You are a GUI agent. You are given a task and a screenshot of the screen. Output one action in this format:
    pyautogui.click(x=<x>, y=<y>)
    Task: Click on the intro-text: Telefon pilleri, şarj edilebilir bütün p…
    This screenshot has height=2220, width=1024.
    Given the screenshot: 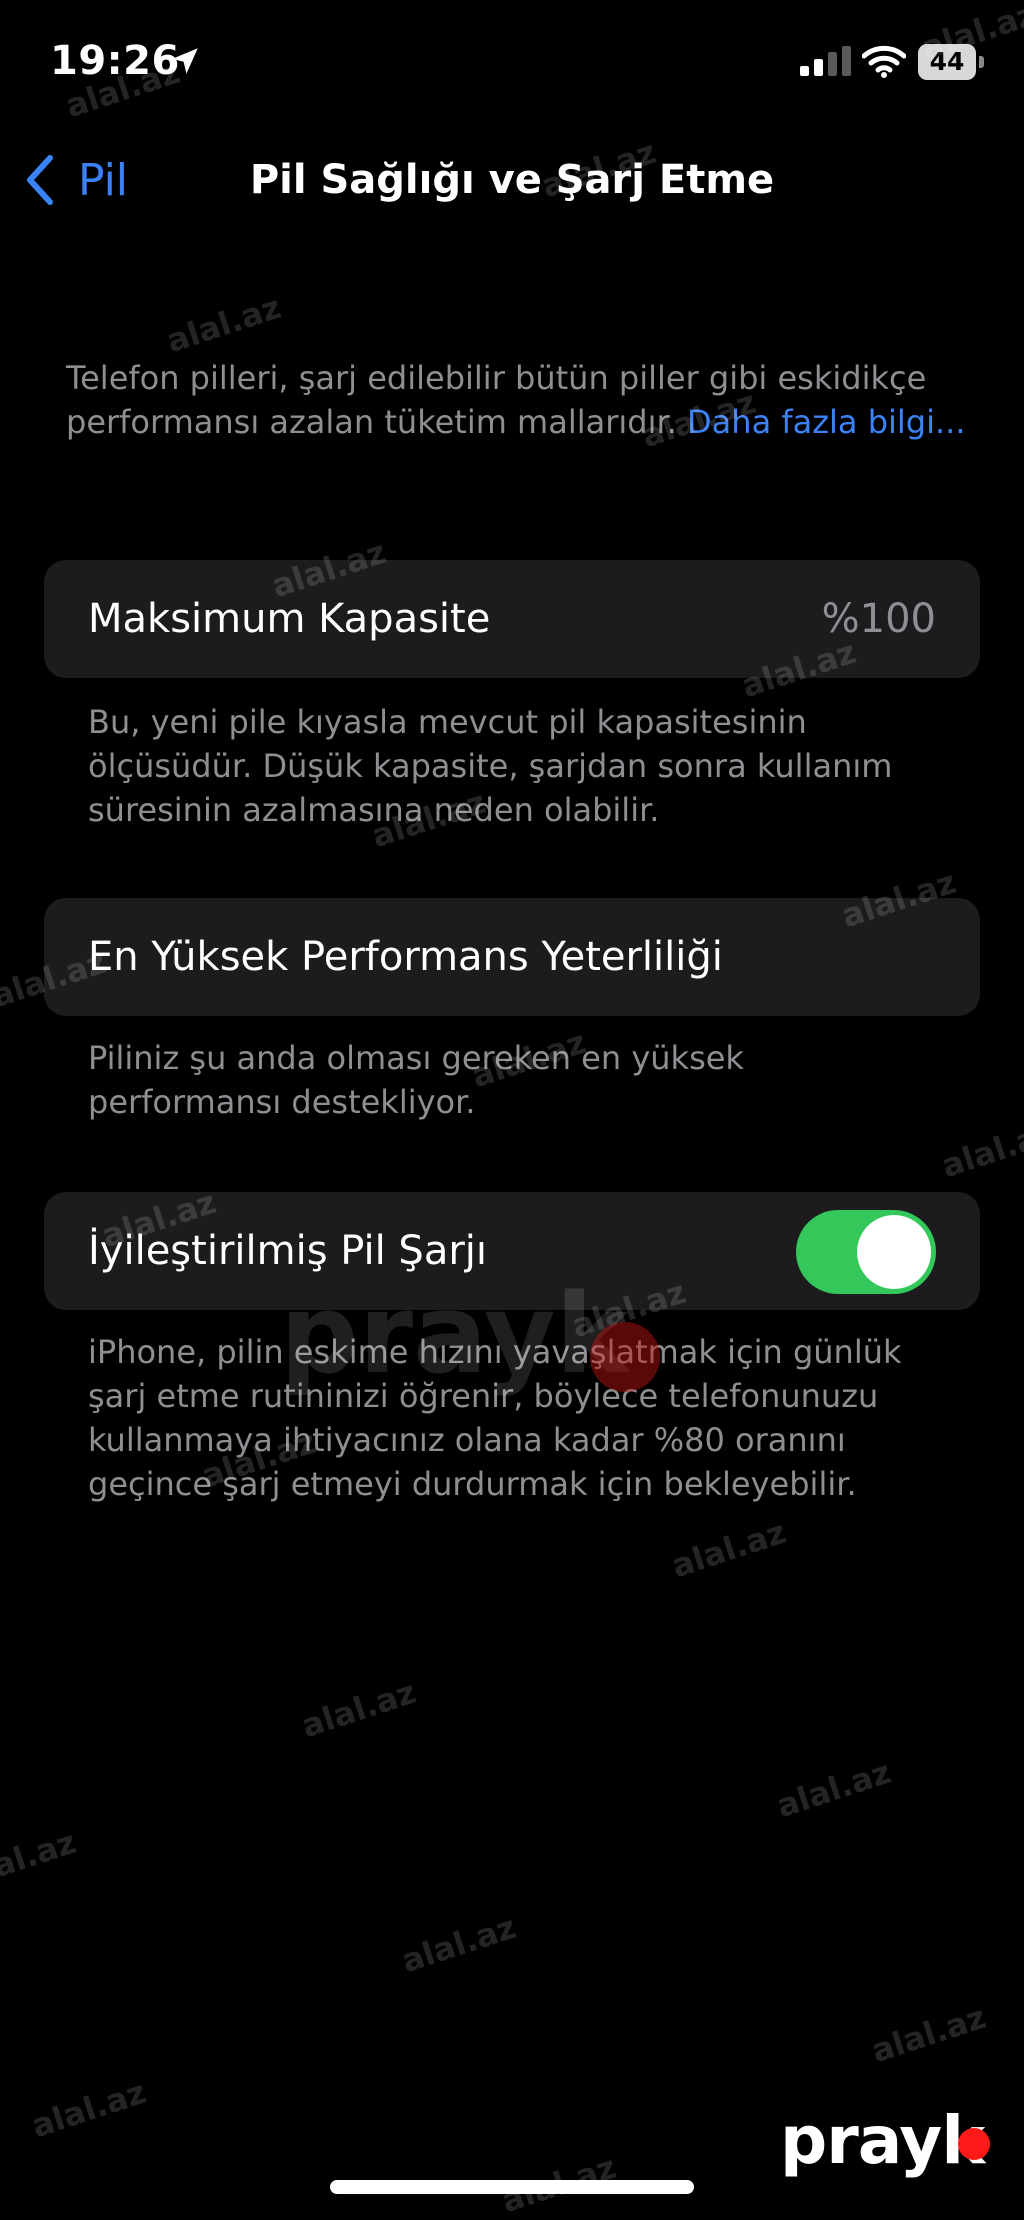 What is the action you would take?
    pyautogui.click(x=516, y=400)
    